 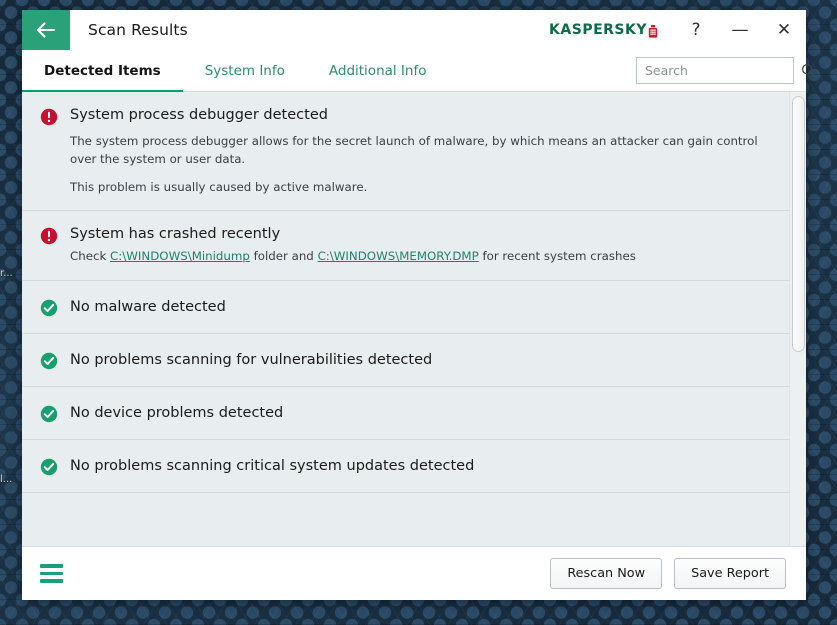 I want to click on detail-prefix: Check, so click(x=90, y=256).